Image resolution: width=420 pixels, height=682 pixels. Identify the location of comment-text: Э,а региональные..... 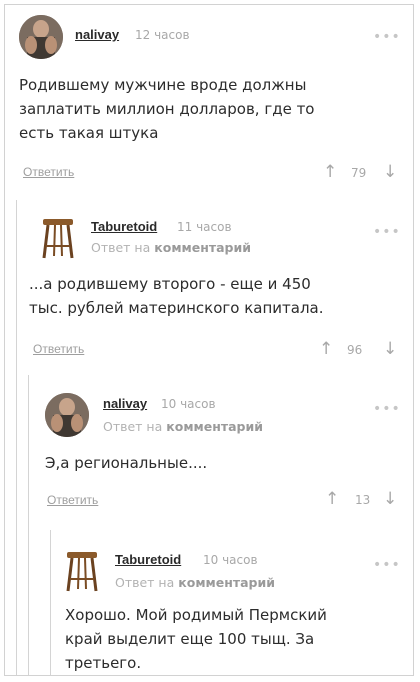
(126, 463).